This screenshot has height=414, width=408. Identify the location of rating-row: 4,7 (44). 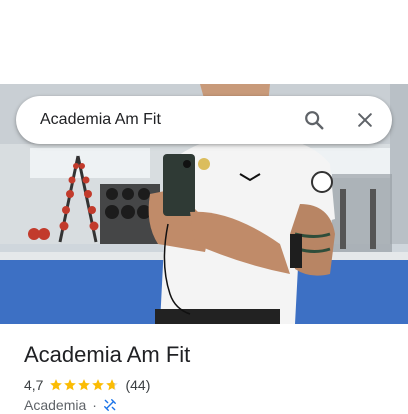
(87, 385).